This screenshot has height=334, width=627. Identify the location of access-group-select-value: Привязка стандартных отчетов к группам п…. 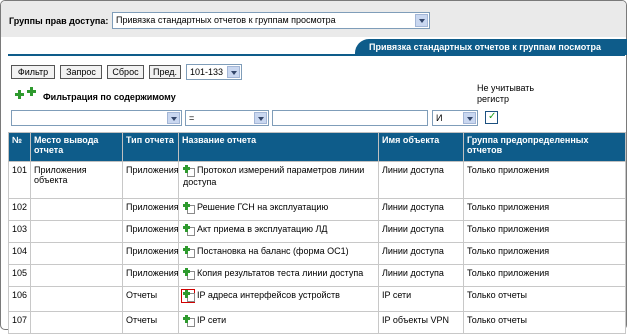
(226, 20).